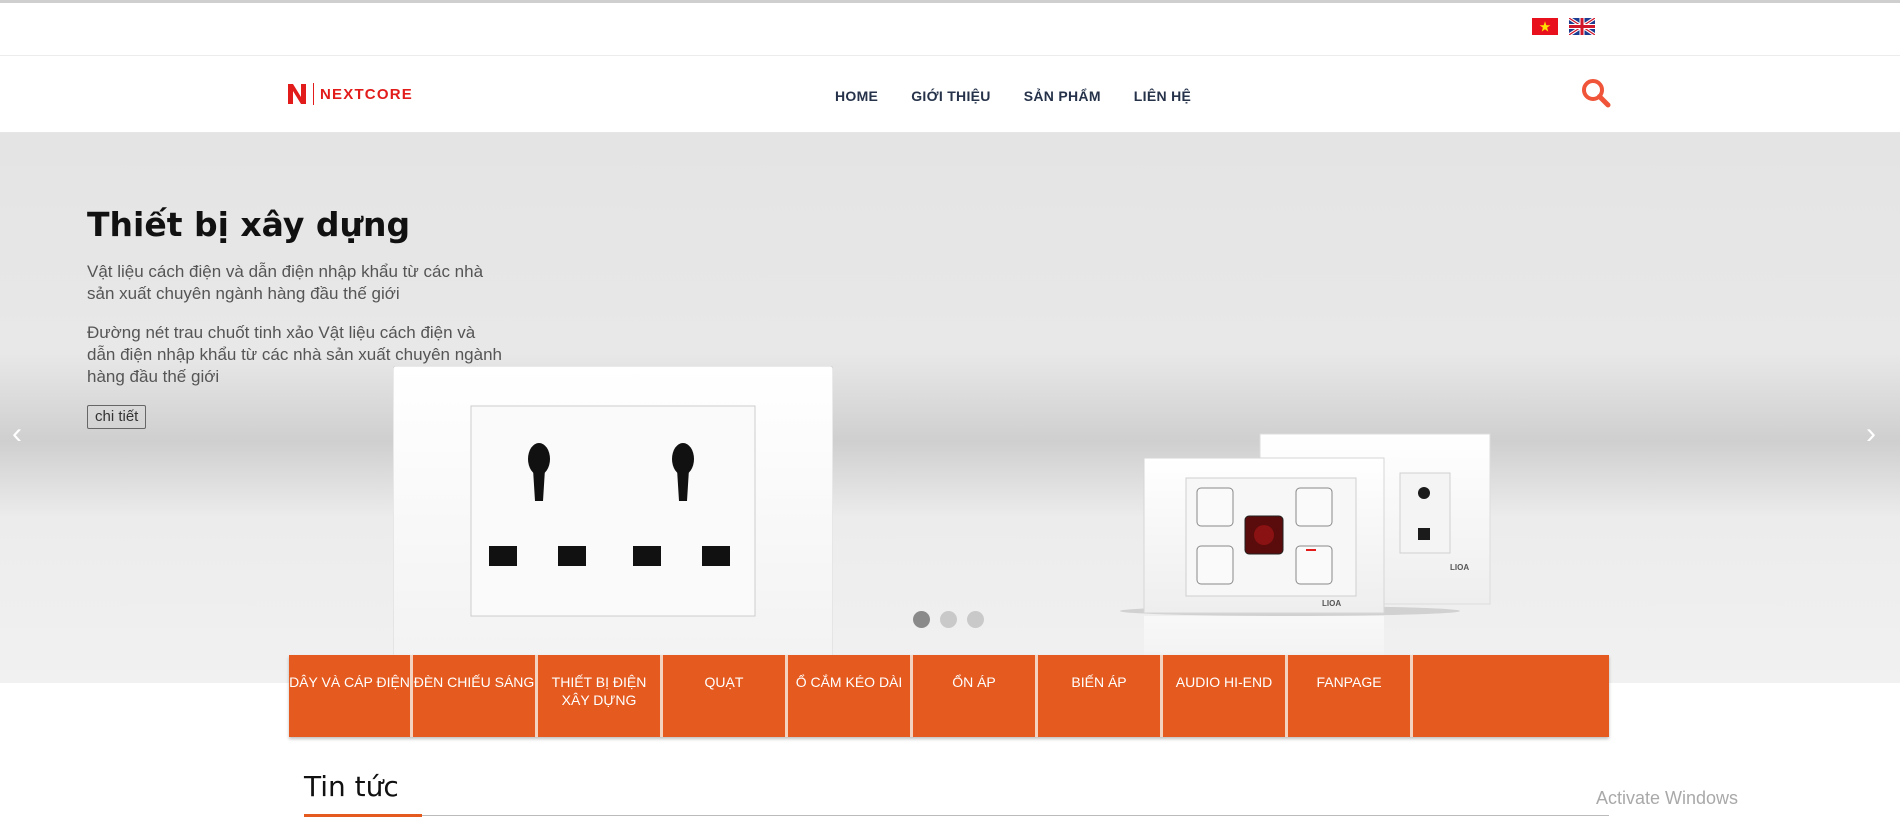 The height and width of the screenshot is (818, 1900). I want to click on logo-n-icon, so click(297, 94).